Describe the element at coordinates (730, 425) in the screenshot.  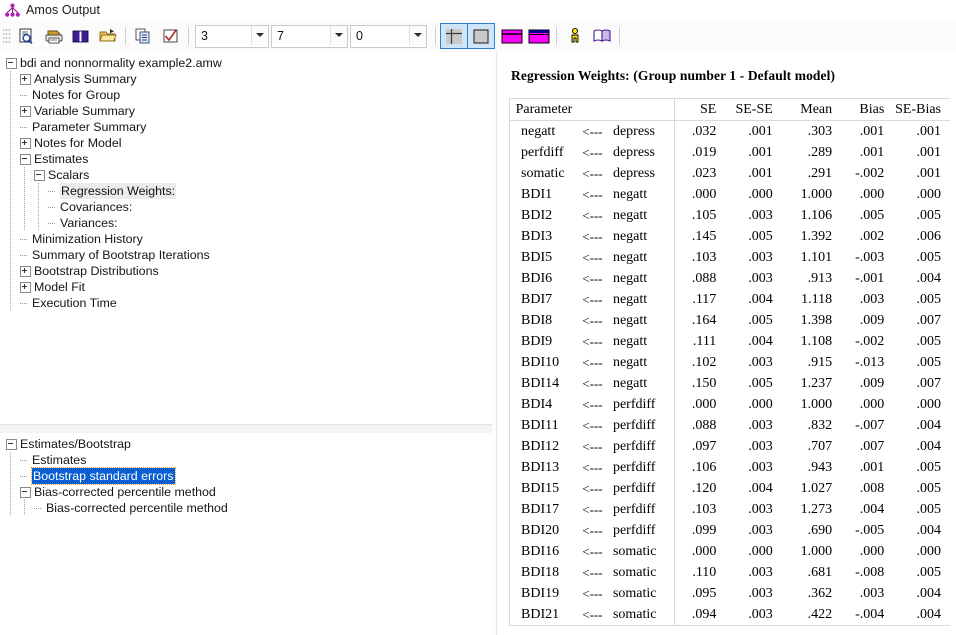
I see `table-row: BDI11 <--- perfdiff .088 .003 .832 -.007 .004` at that location.